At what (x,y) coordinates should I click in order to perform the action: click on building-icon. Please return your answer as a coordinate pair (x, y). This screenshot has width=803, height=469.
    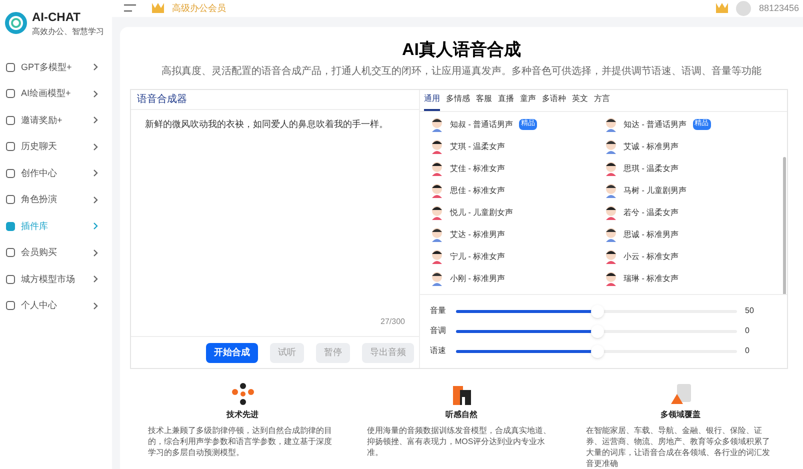
    Looking at the image, I should click on (462, 394).